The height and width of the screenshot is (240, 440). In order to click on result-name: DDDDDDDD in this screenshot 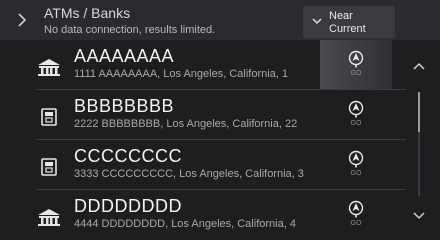, I will do `click(128, 206)`.